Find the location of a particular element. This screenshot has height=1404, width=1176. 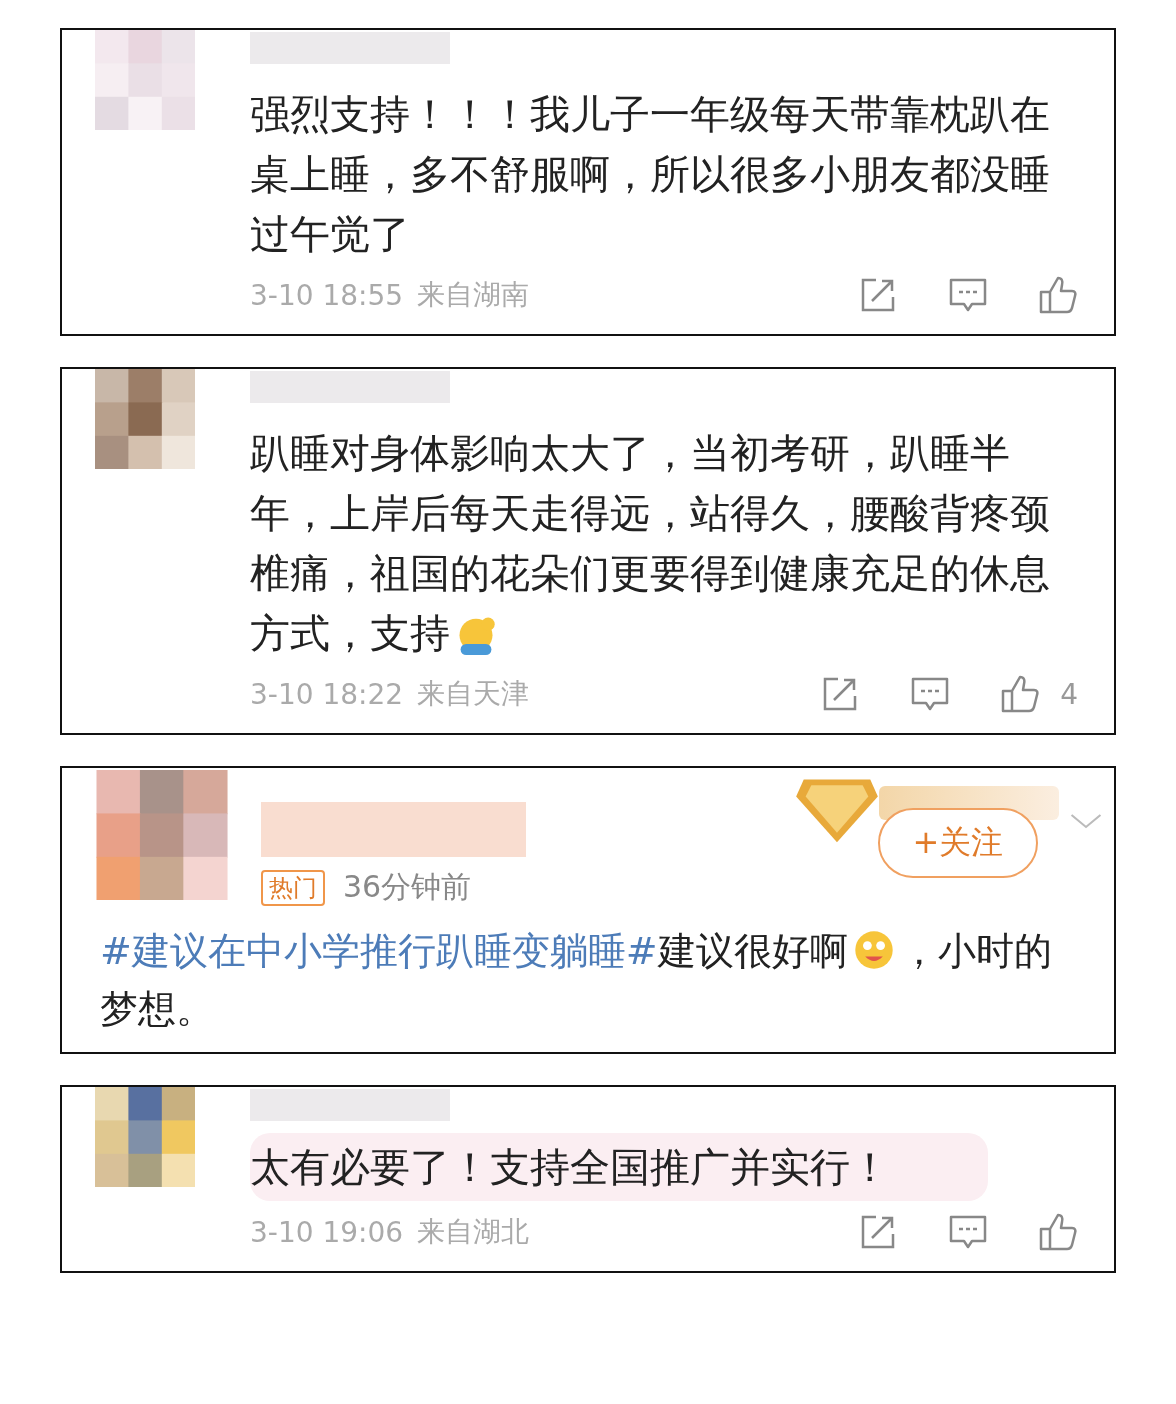

comment-location: 来自天津 is located at coordinates (473, 694).